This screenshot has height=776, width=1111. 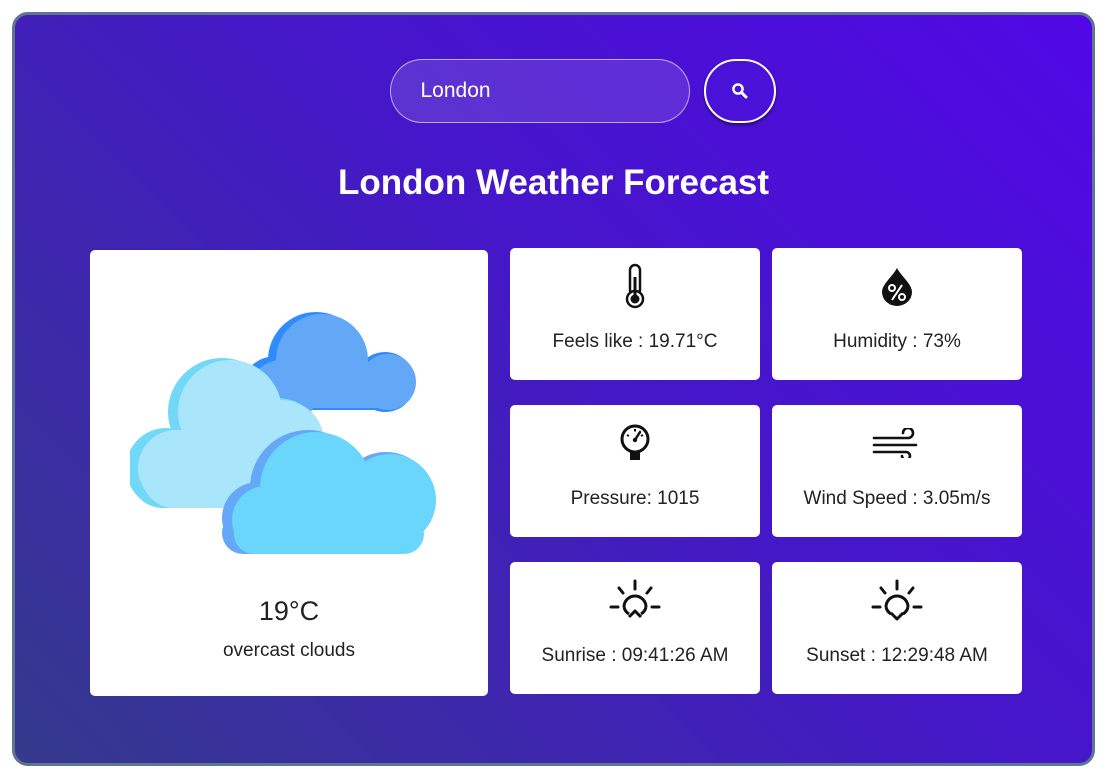 I want to click on sunrise-card: Sunrise : 09:41:26 AM, so click(x=635, y=628).